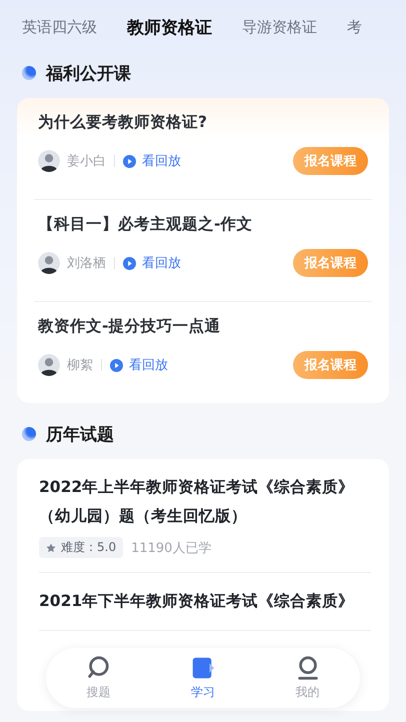 Image resolution: width=406 pixels, height=722 pixels. I want to click on paper-title: 2022年上半年教师资格证考试《综合素质》（幼儿园）题（考生回忆版）, so click(197, 502).